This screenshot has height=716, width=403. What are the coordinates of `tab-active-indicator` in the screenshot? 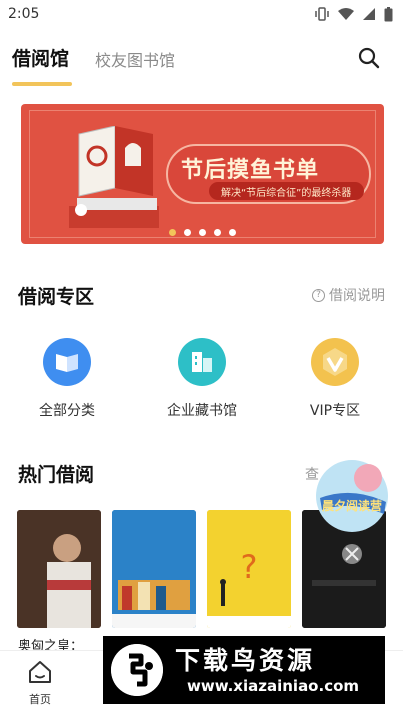 It's located at (42, 84).